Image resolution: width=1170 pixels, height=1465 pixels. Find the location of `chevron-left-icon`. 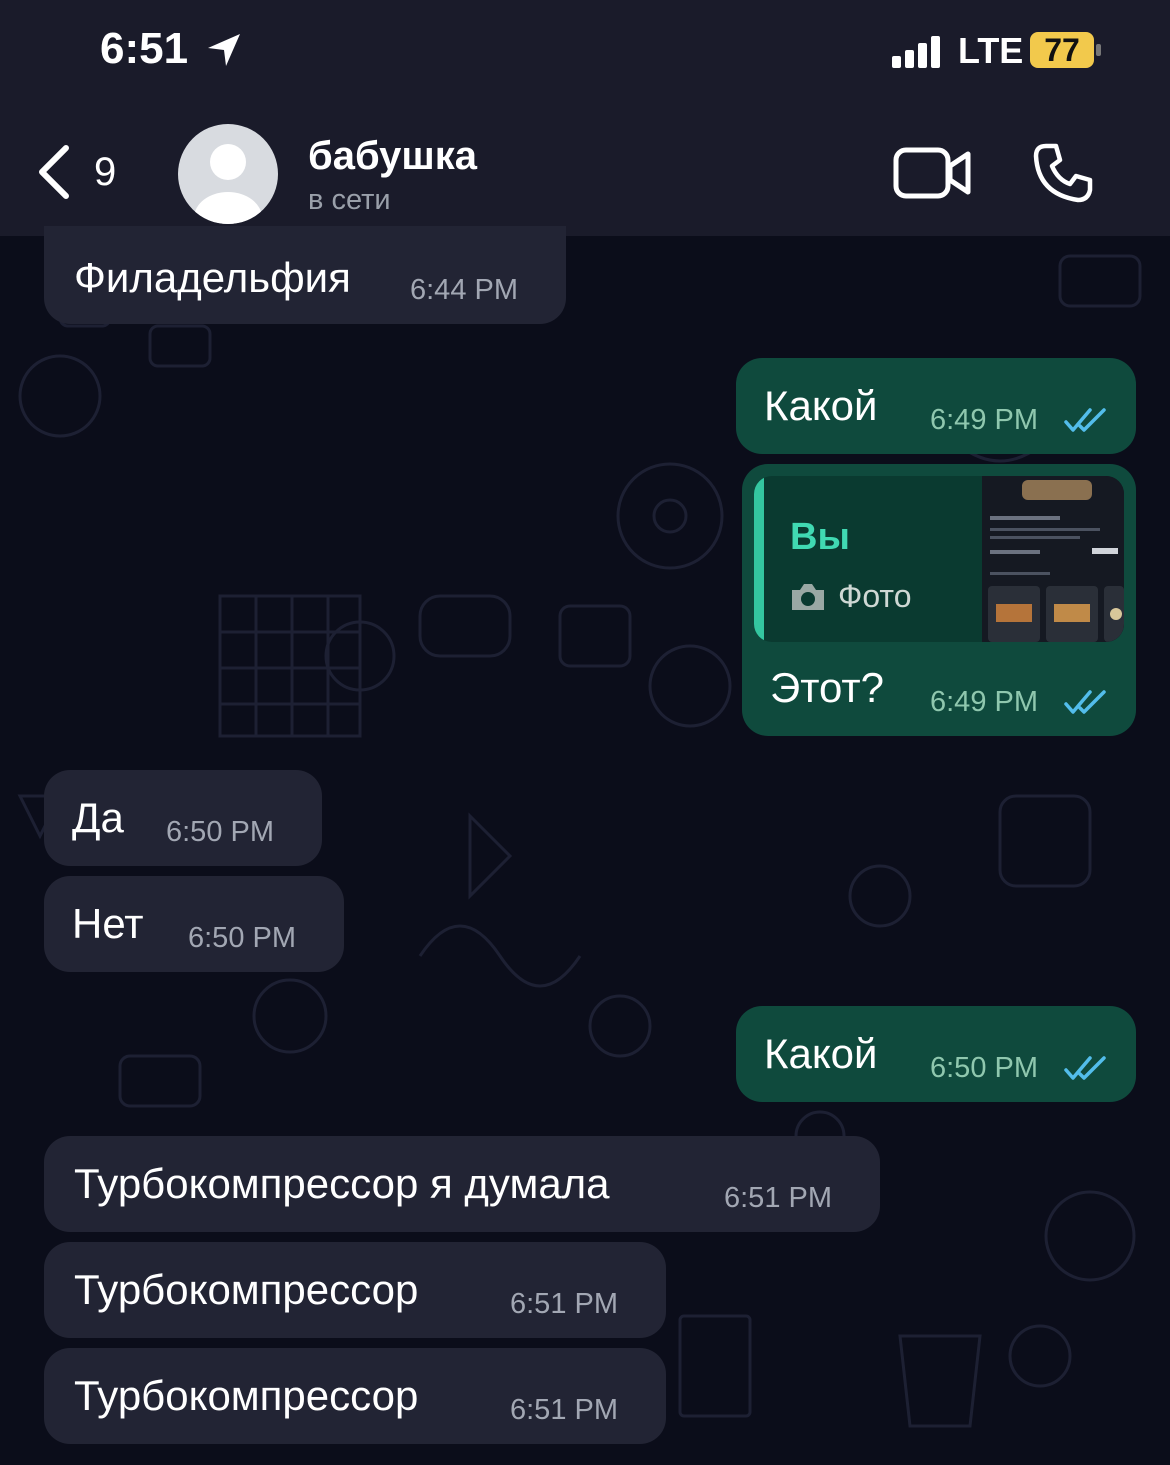

chevron-left-icon is located at coordinates (54, 172).